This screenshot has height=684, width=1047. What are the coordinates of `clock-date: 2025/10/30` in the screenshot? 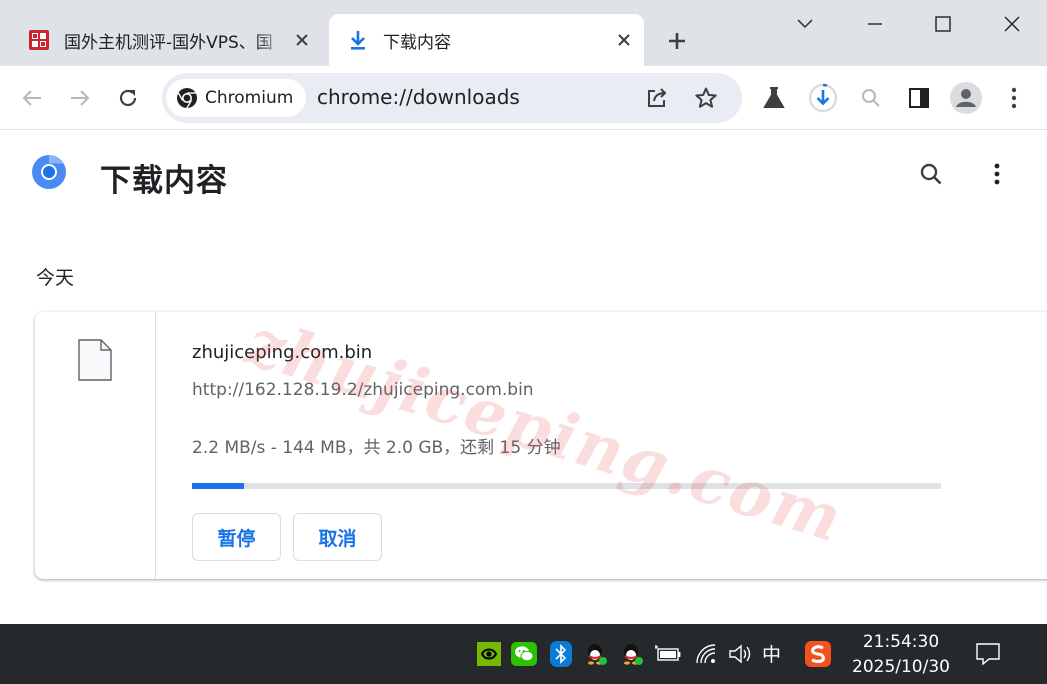 It's located at (901, 667).